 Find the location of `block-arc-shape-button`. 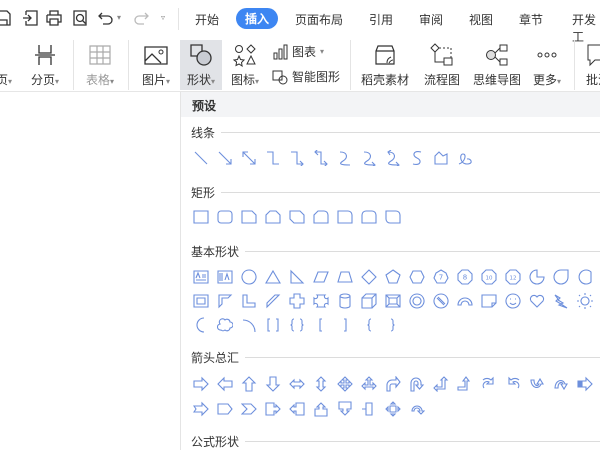

block-arc-shape-button is located at coordinates (465, 301).